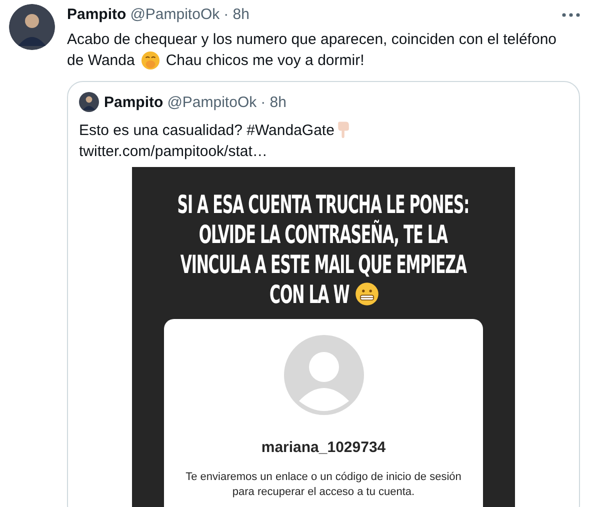 Image resolution: width=594 pixels, height=507 pixels. I want to click on story-headline: SI A ESA CUENTA TRUCHA LE PONES:, so click(324, 204).